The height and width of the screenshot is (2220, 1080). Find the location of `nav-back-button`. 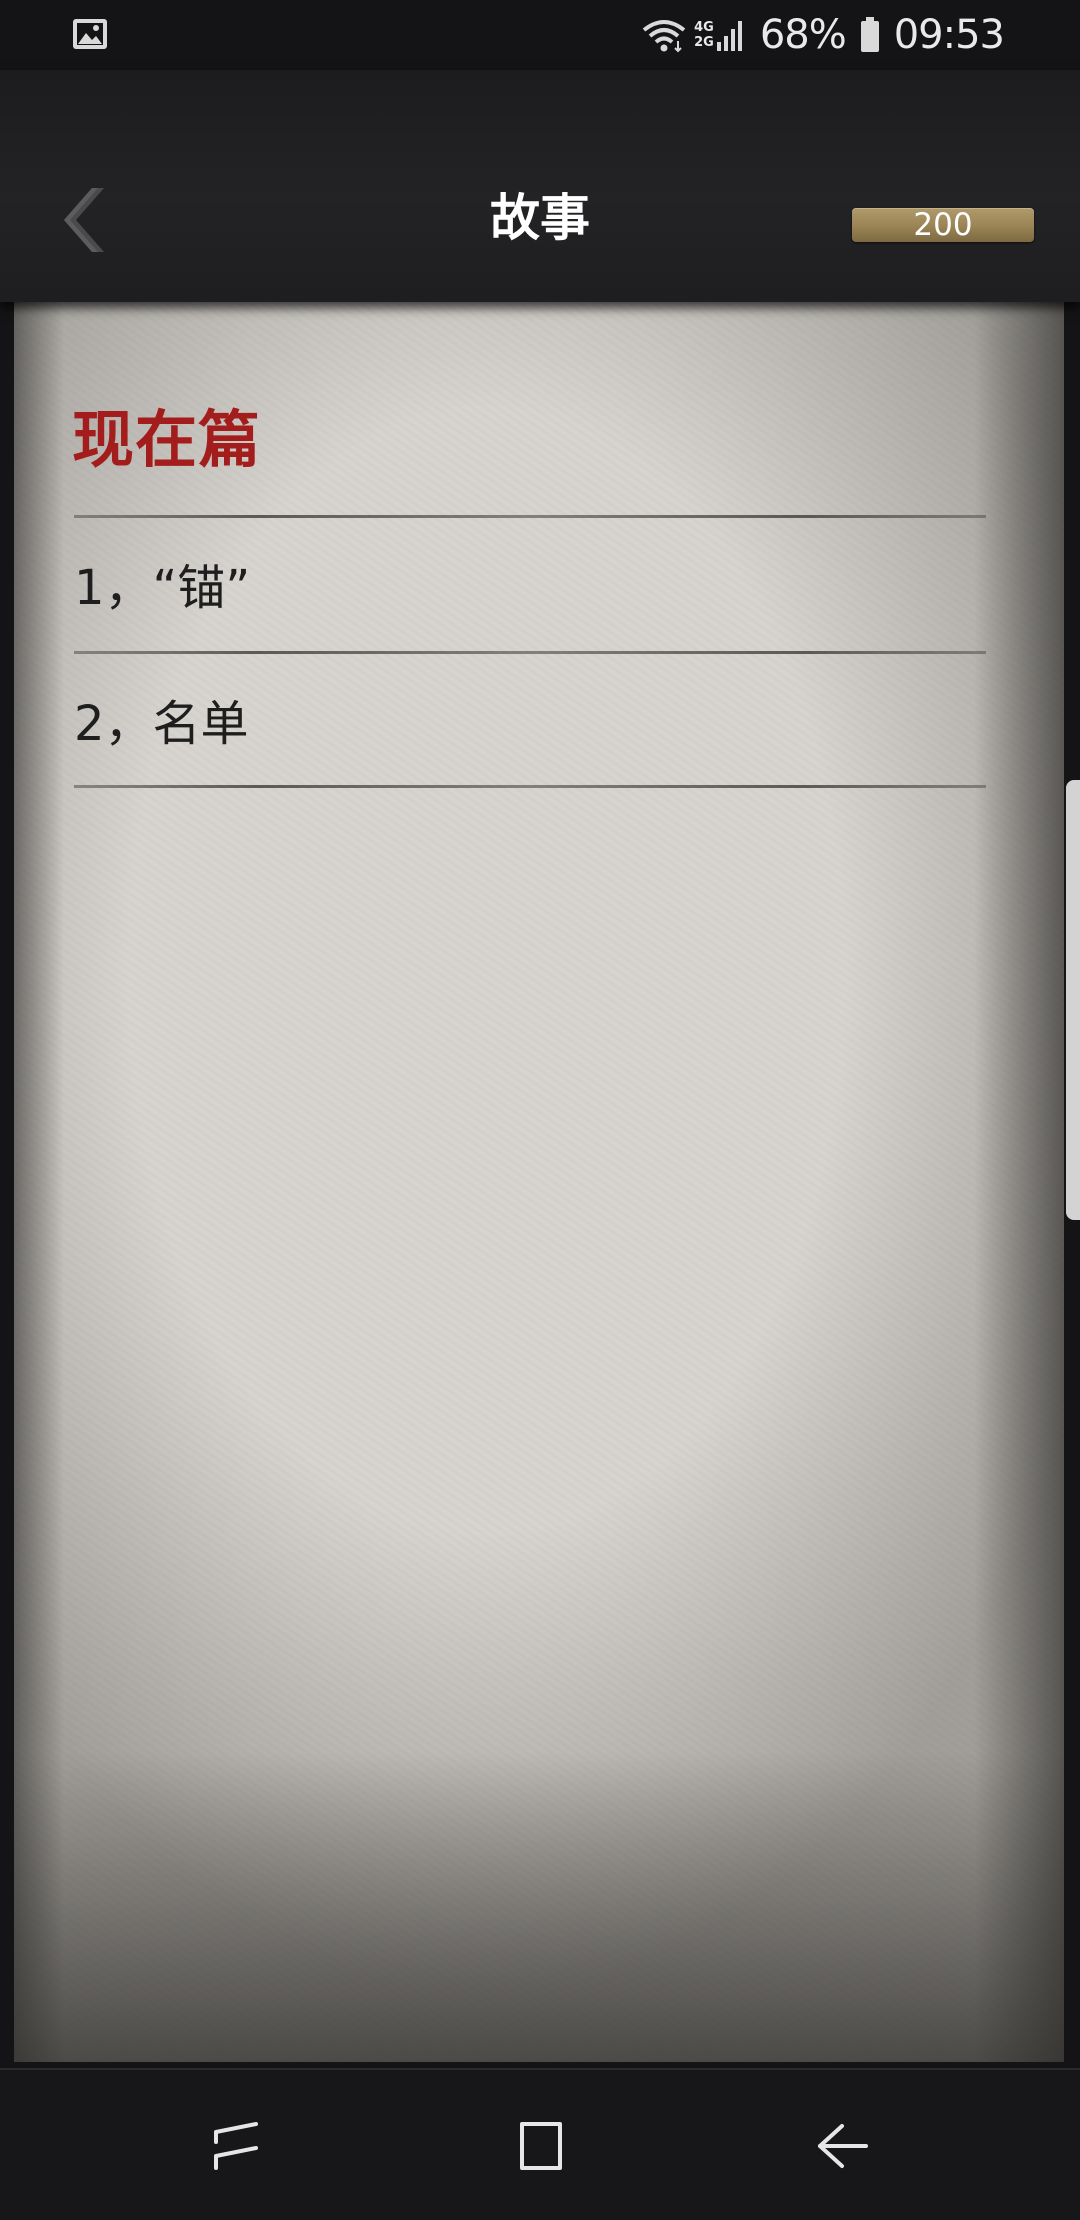

nav-back-button is located at coordinates (842, 2146).